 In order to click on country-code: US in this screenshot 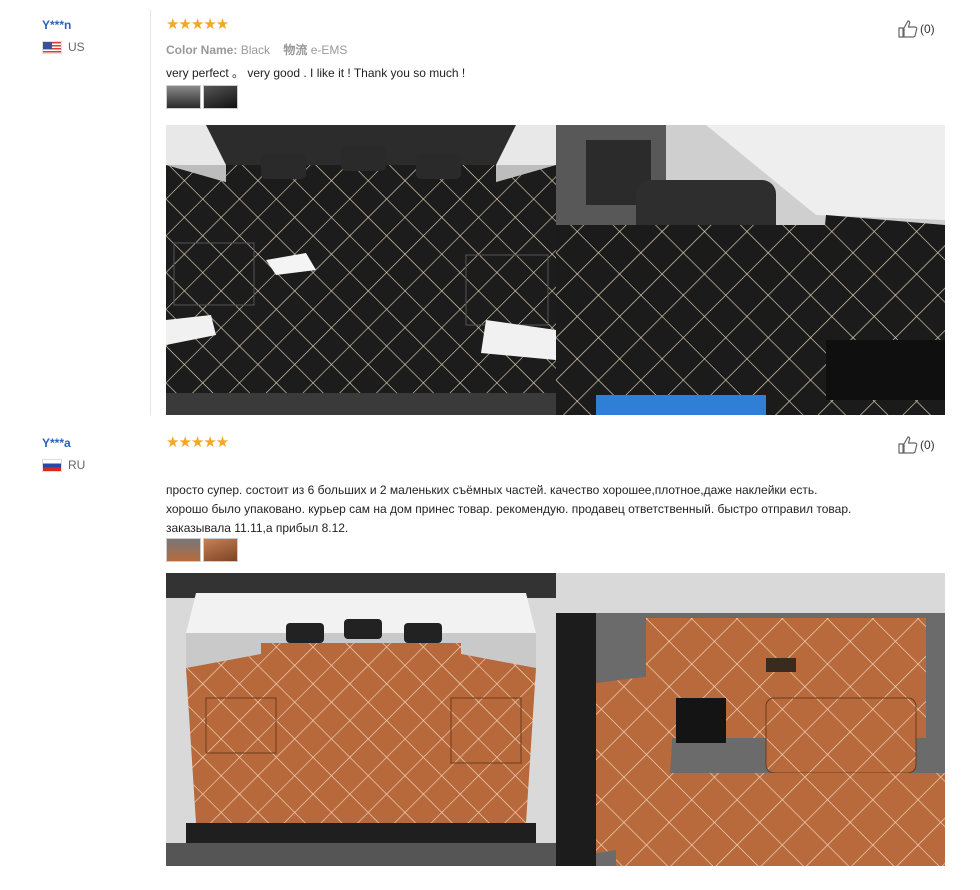, I will do `click(76, 47)`.